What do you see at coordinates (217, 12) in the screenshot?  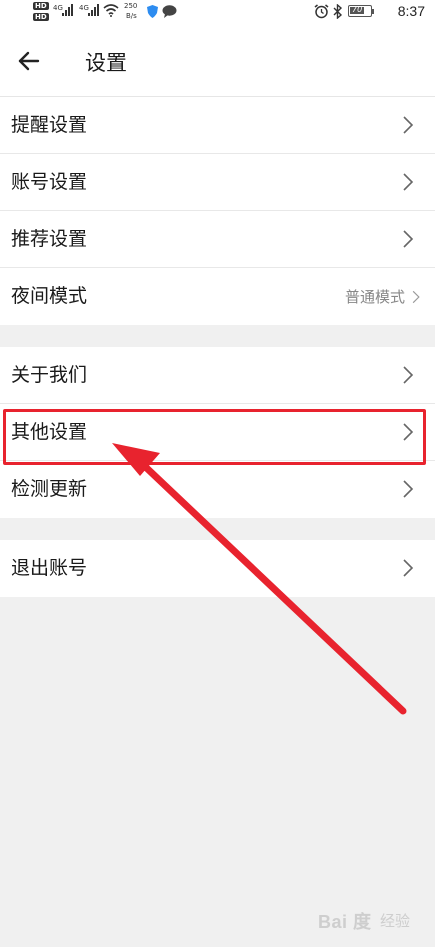 I see `status-bar: HD HD 4G 4G 250 B/s 70 8:37` at bounding box center [217, 12].